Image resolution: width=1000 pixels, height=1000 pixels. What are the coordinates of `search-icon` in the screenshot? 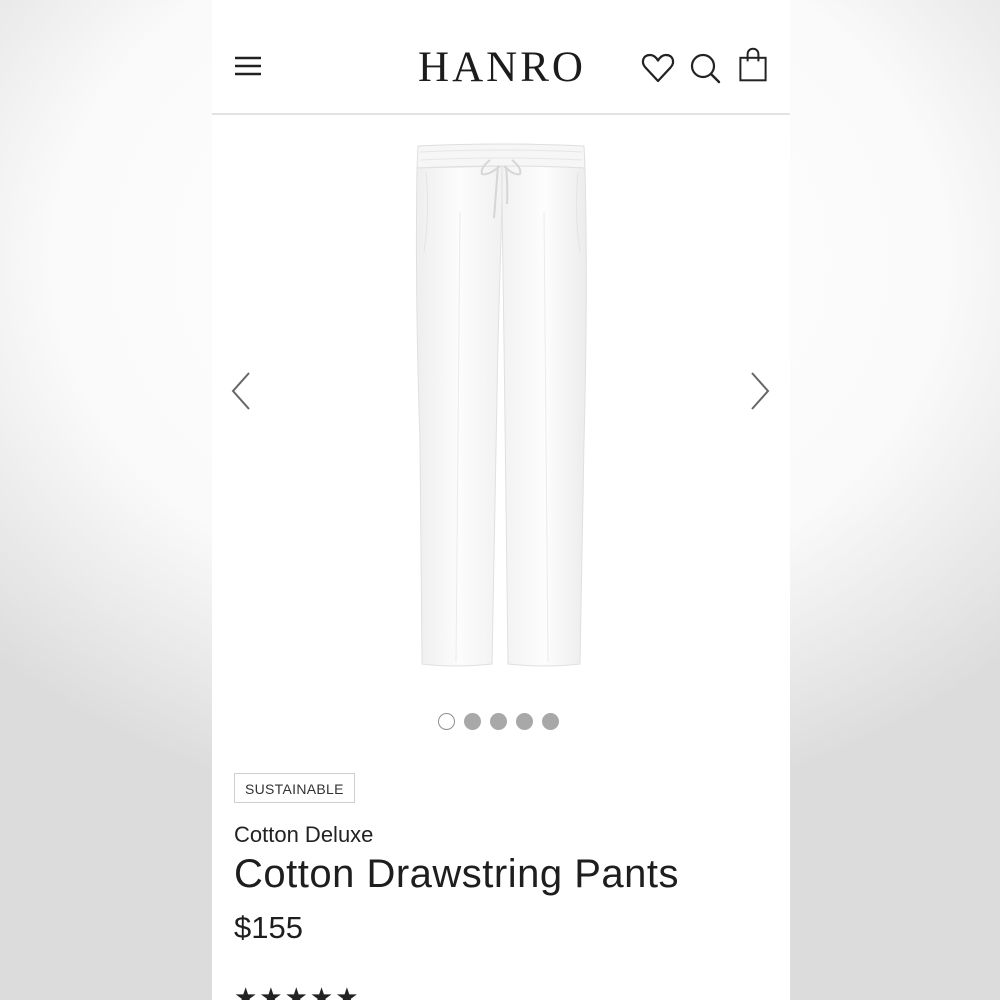 It's located at (705, 68).